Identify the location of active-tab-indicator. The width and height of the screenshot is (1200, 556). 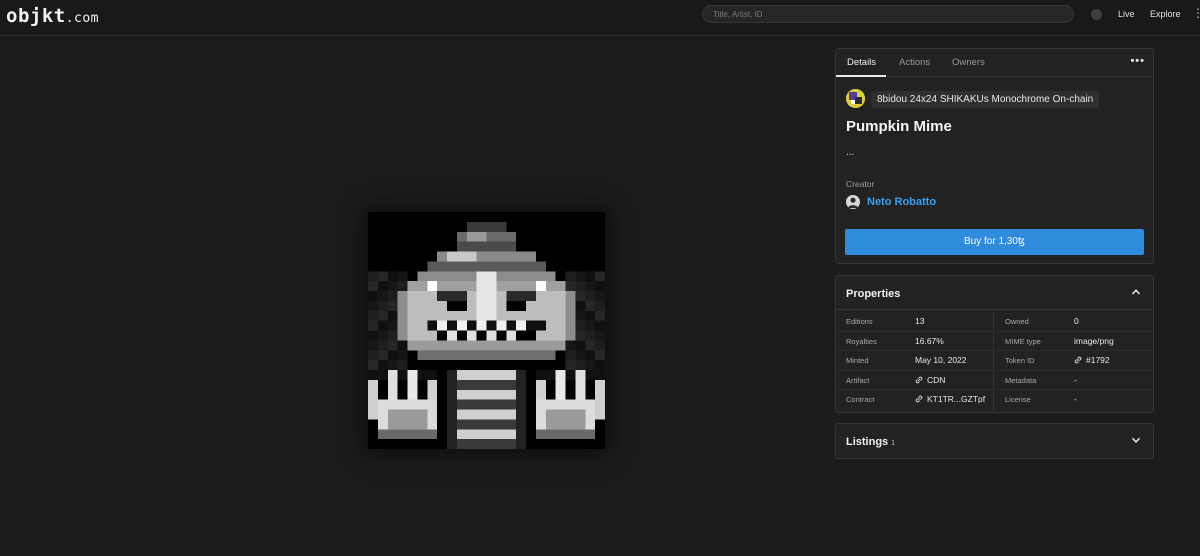
(861, 76).